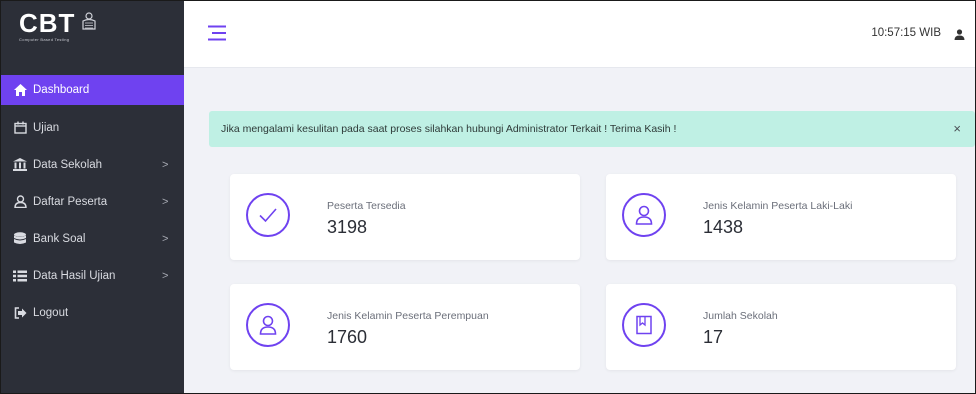 The height and width of the screenshot is (394, 976). I want to click on sidebar-item-dashboard: Dashboard, so click(92, 90).